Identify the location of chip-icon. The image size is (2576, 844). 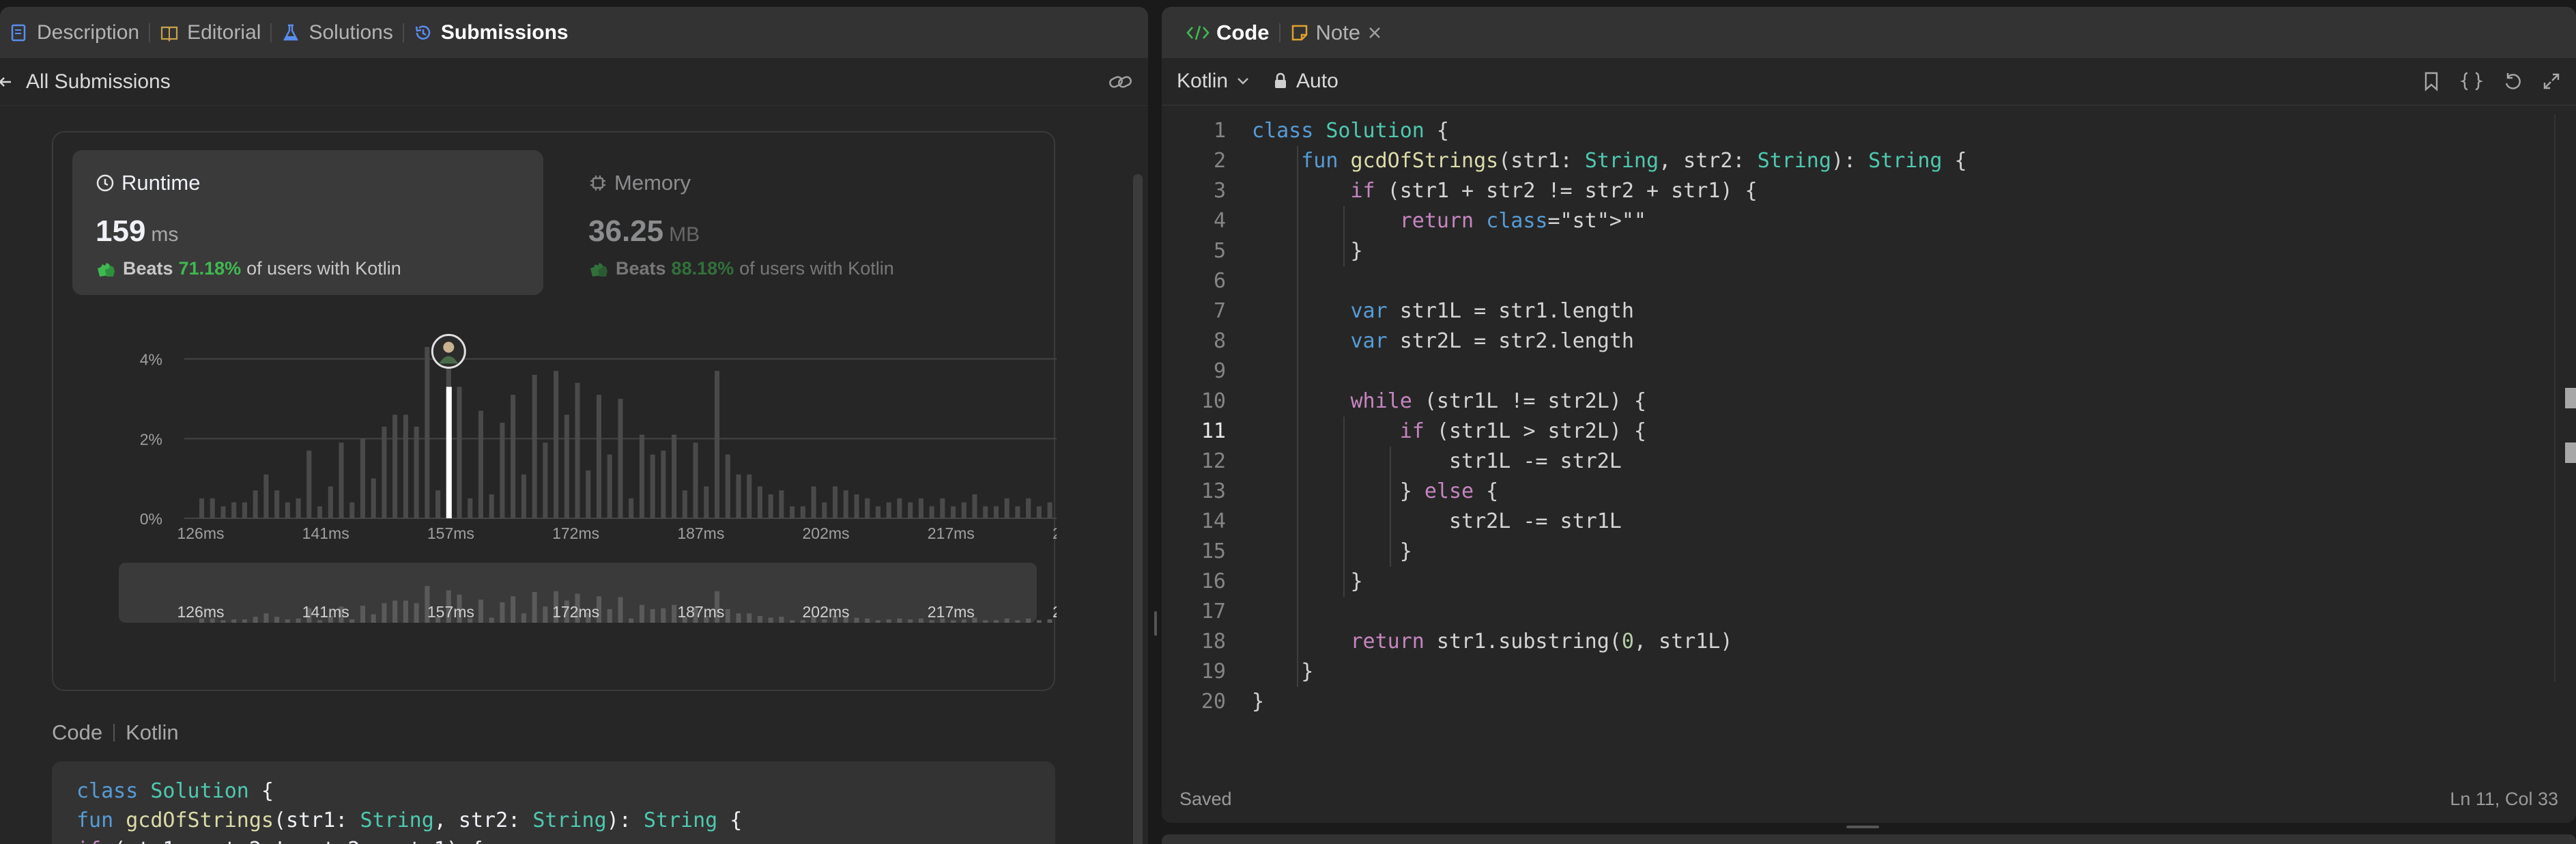
(597, 183).